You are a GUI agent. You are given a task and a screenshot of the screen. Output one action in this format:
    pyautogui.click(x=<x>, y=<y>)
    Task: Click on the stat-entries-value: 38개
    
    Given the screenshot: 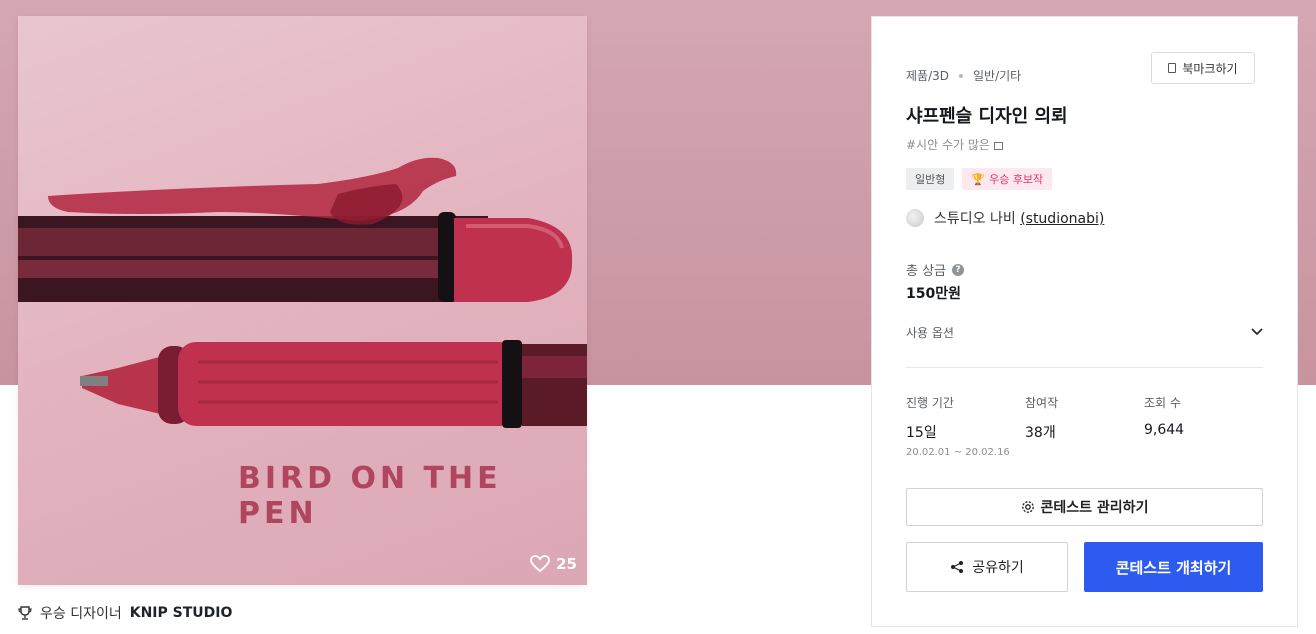 What is the action you would take?
    pyautogui.click(x=1040, y=433)
    